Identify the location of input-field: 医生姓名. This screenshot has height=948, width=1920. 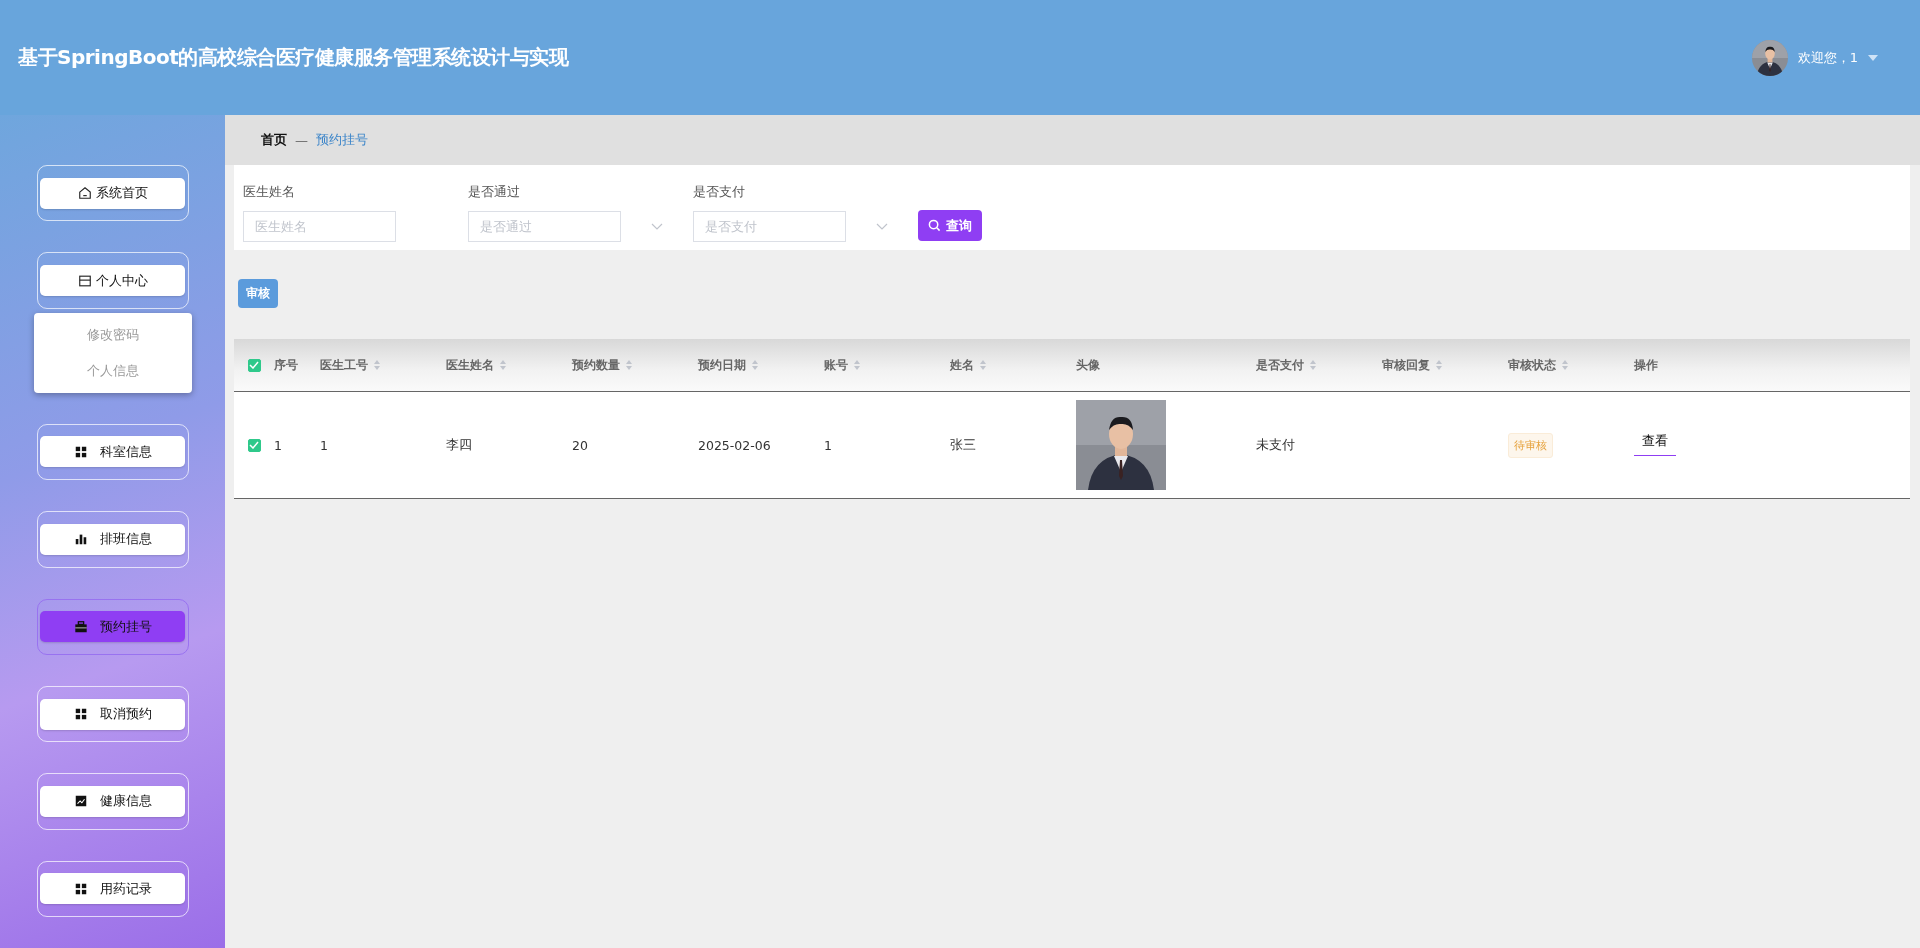
(319, 226).